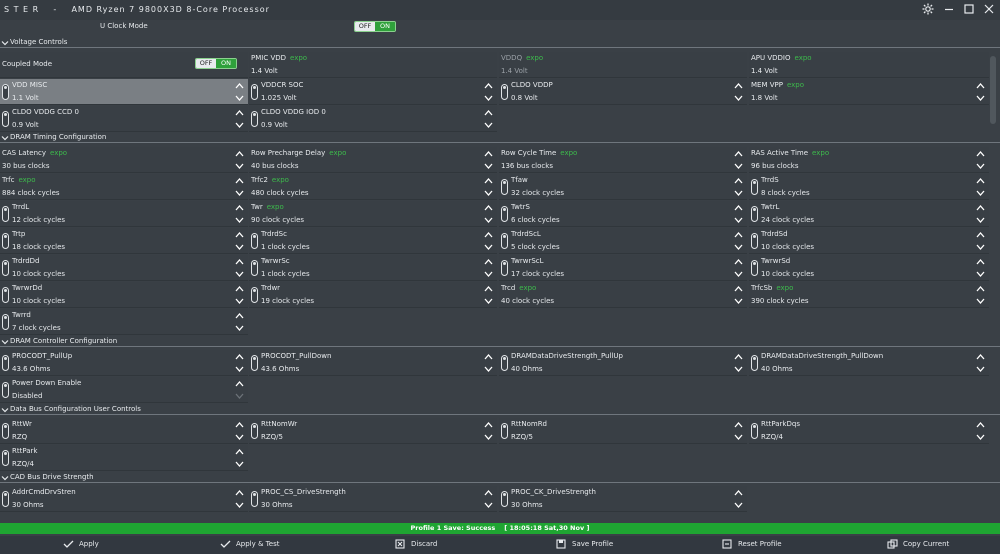 The width and height of the screenshot is (1000, 554). Describe the element at coordinates (373, 160) in the screenshot. I see `setting-row-precharge-delay: Row Precharge Delay expo 40 bus clocks` at that location.